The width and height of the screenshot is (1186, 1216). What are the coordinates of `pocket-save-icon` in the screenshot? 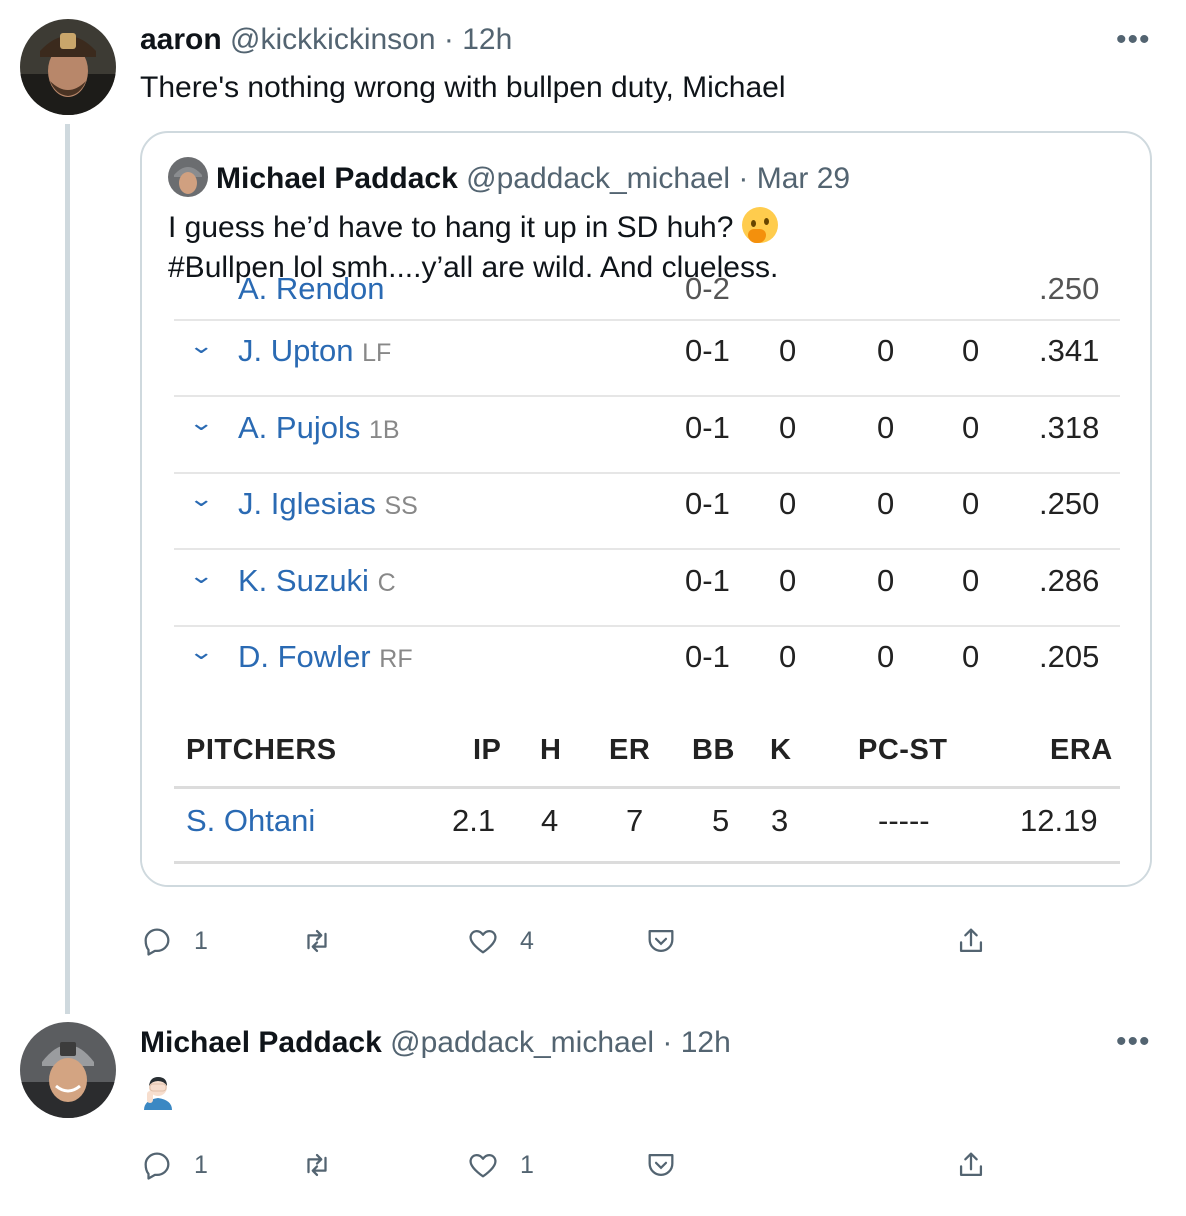 It's located at (661, 940).